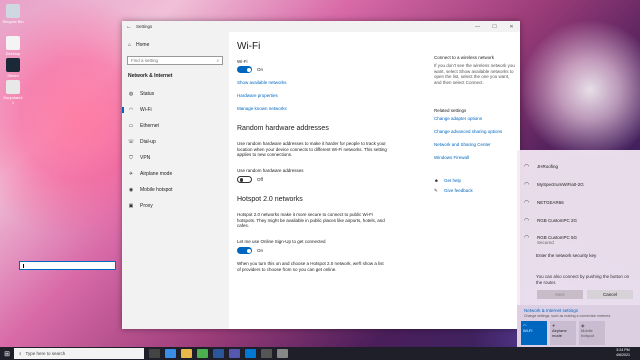 This screenshot has width=640, height=360. Describe the element at coordinates (436, 190) in the screenshot. I see `feedback-icon: ✎` at that location.